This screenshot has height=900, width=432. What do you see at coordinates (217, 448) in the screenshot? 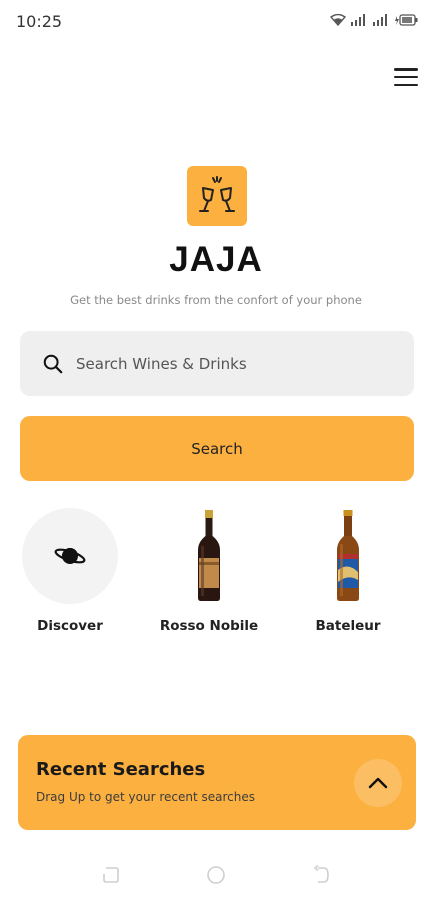
I see `search-button: Search` at bounding box center [217, 448].